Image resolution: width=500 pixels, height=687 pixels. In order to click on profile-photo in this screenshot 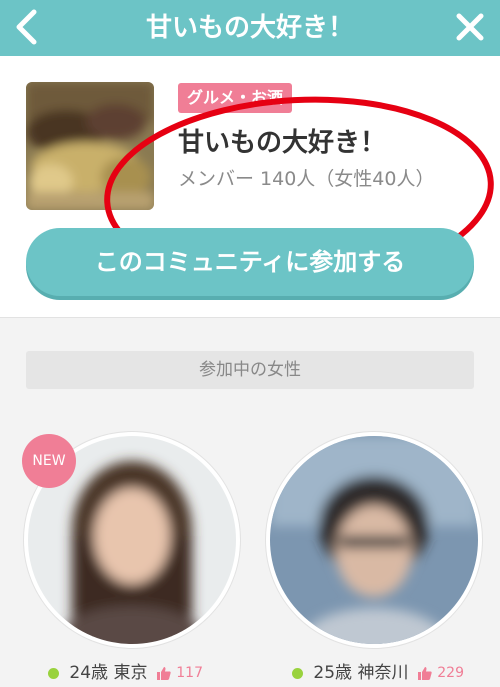, I will do `click(374, 540)`.